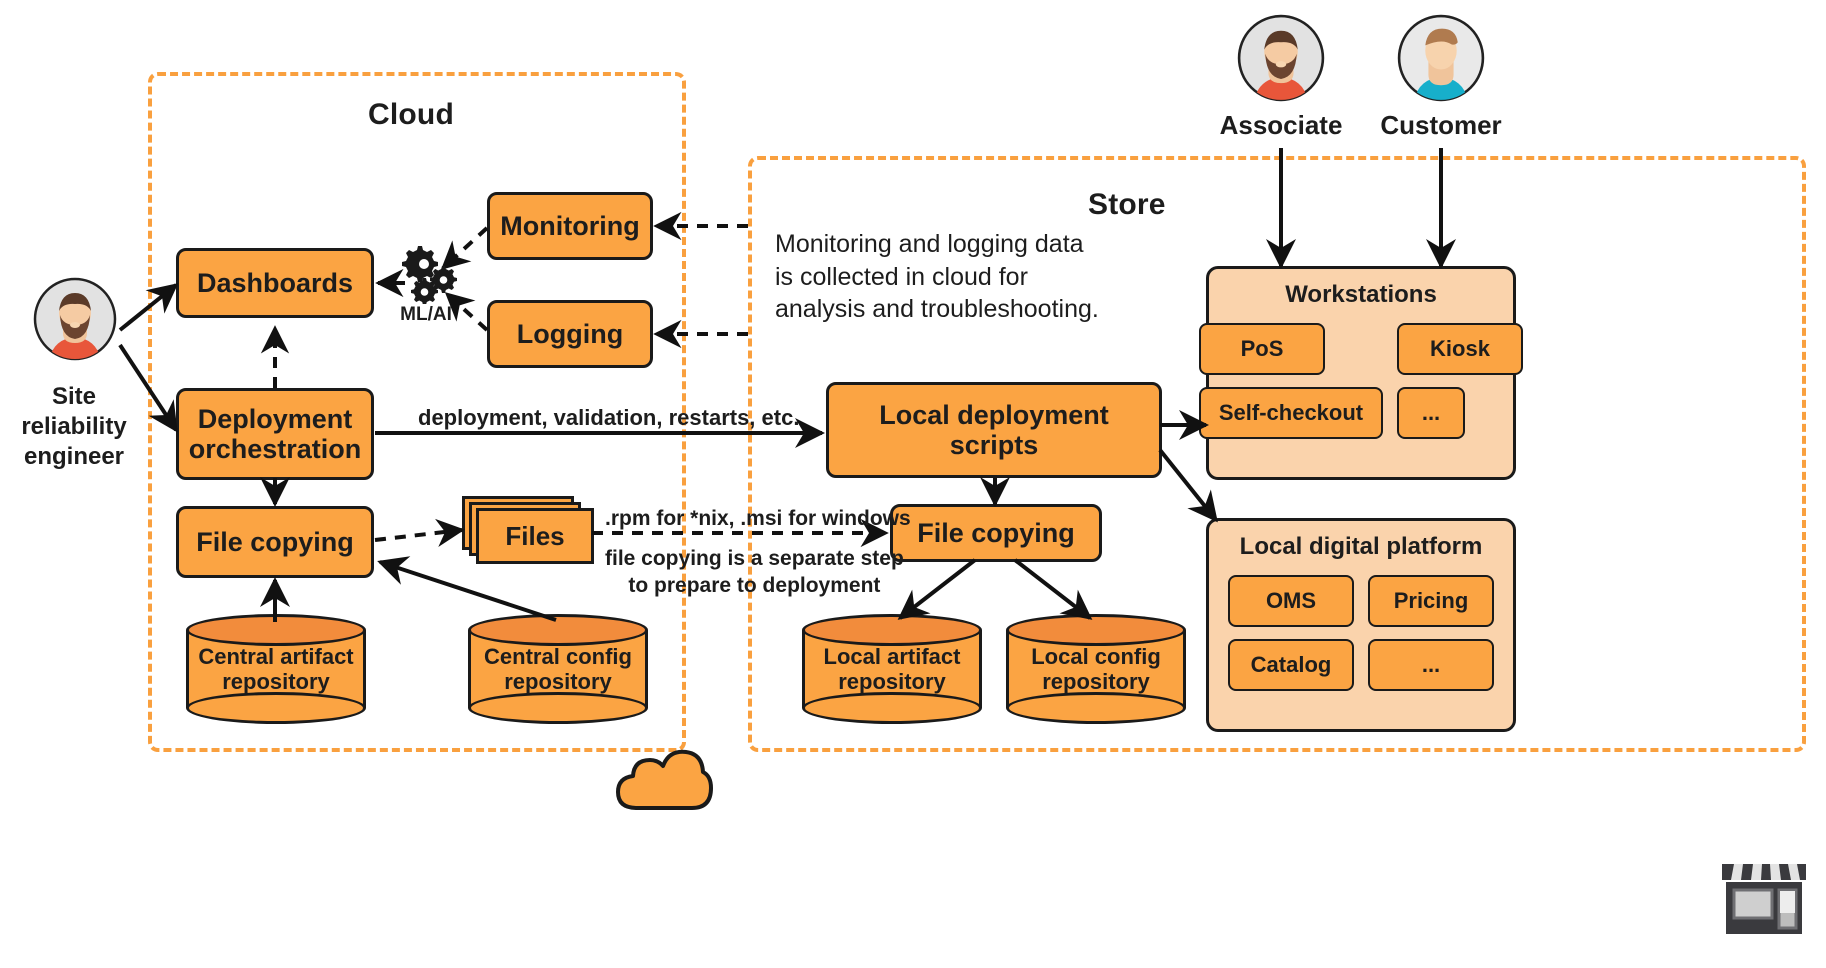 This screenshot has height=968, width=1826. What do you see at coordinates (276, 656) in the screenshot?
I see `central-artifact-repo-line1: Central artifact` at bounding box center [276, 656].